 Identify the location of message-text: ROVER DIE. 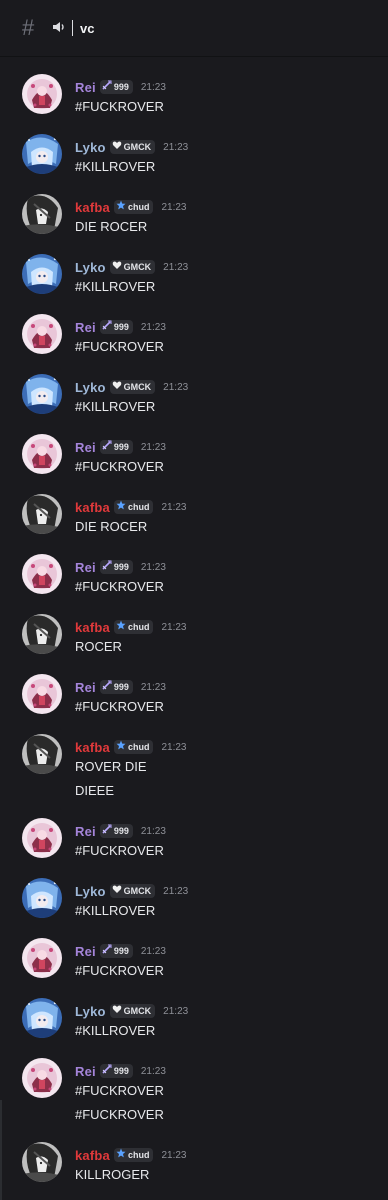
(111, 766).